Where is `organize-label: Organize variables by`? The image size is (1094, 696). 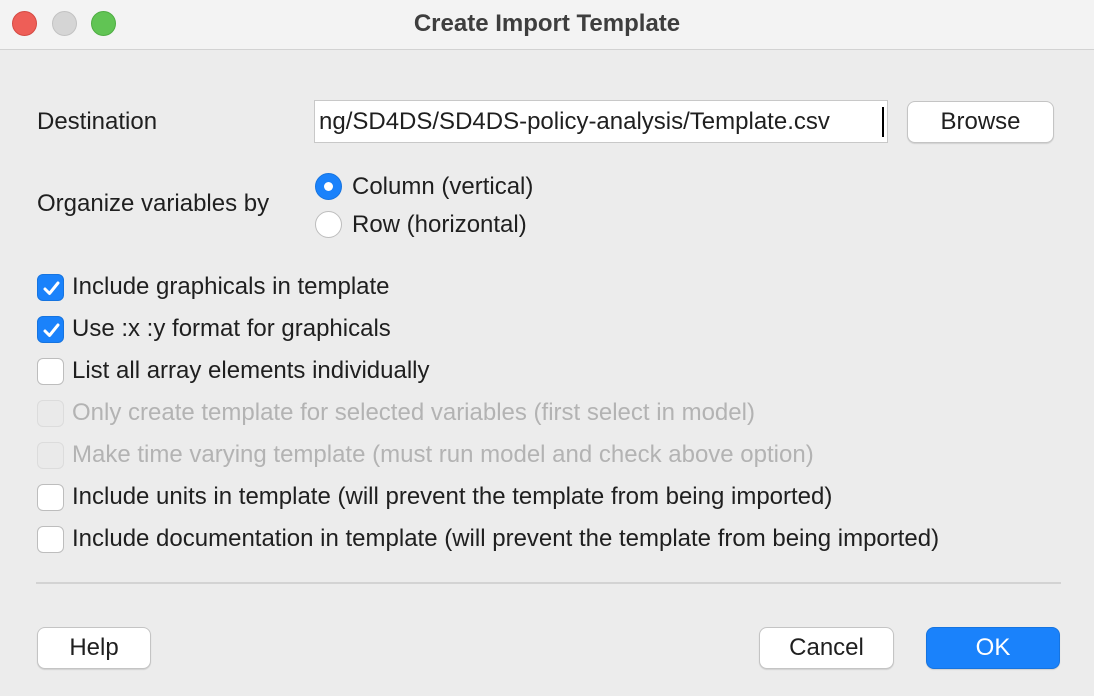
organize-label: Organize variables by is located at coordinates (153, 203).